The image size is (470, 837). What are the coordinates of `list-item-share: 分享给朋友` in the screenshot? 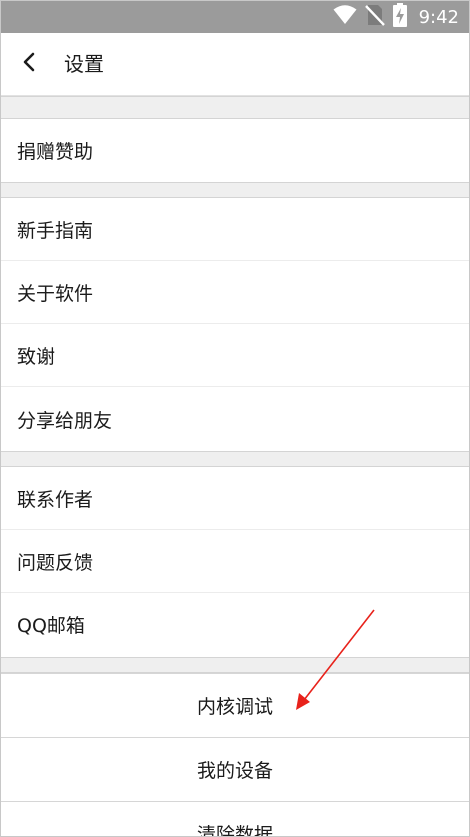 It's located at (235, 419).